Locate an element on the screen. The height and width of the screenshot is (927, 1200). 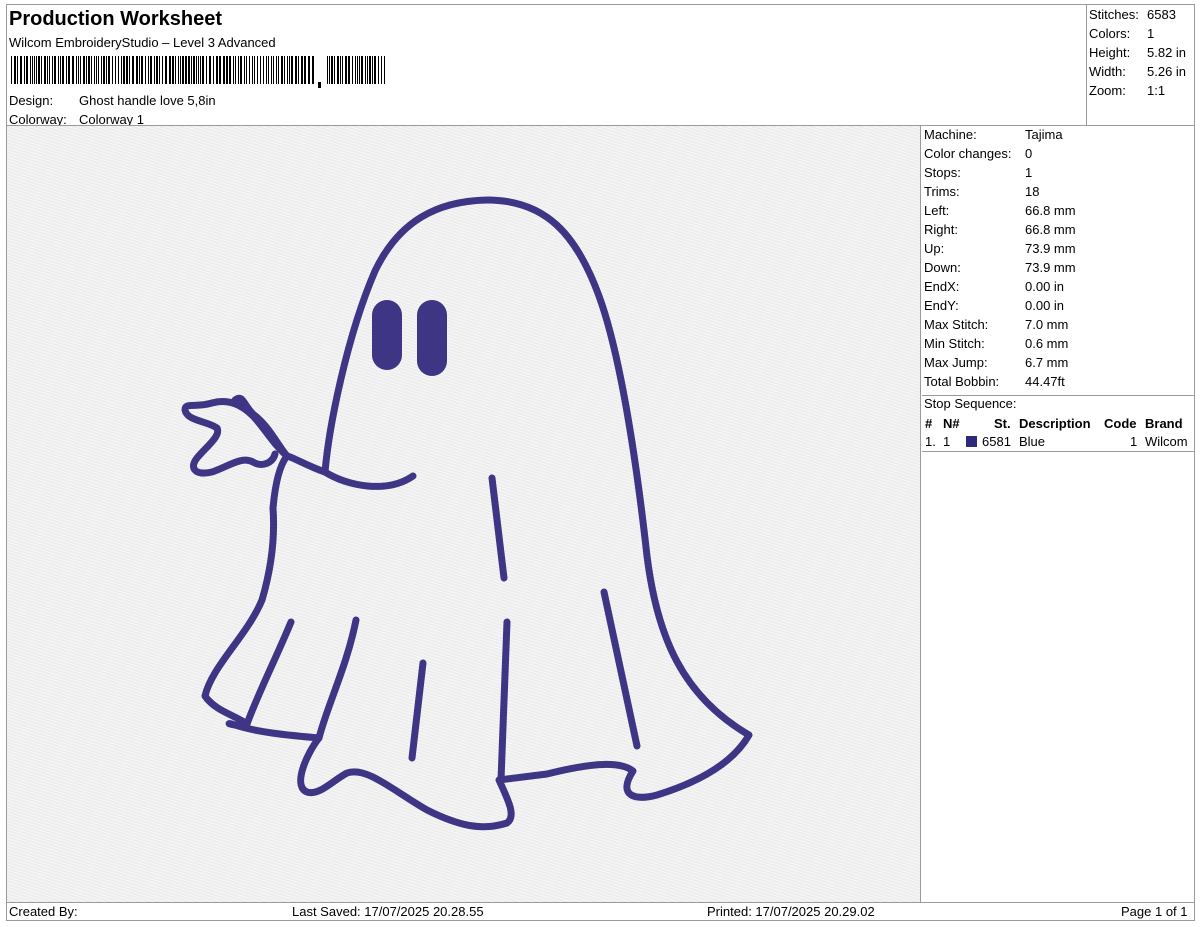
detail-value: 0 is located at coordinates (1029, 153).